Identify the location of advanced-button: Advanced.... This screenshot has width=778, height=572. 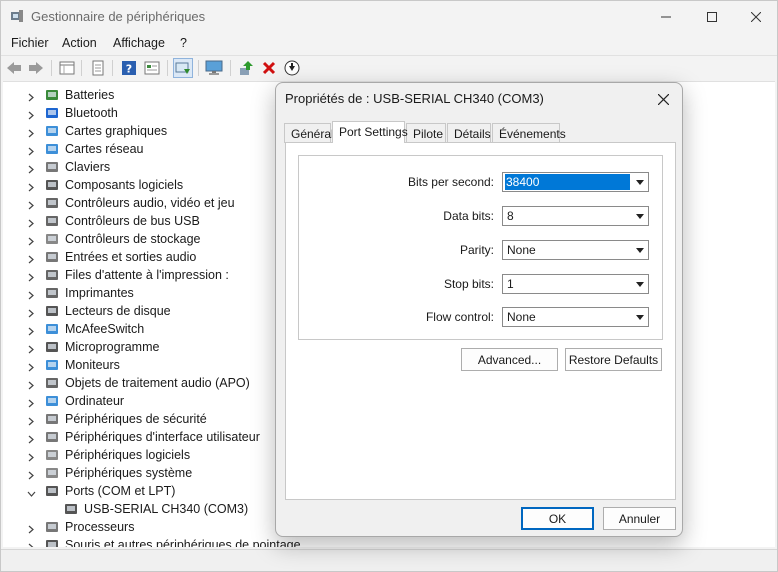
(509, 359).